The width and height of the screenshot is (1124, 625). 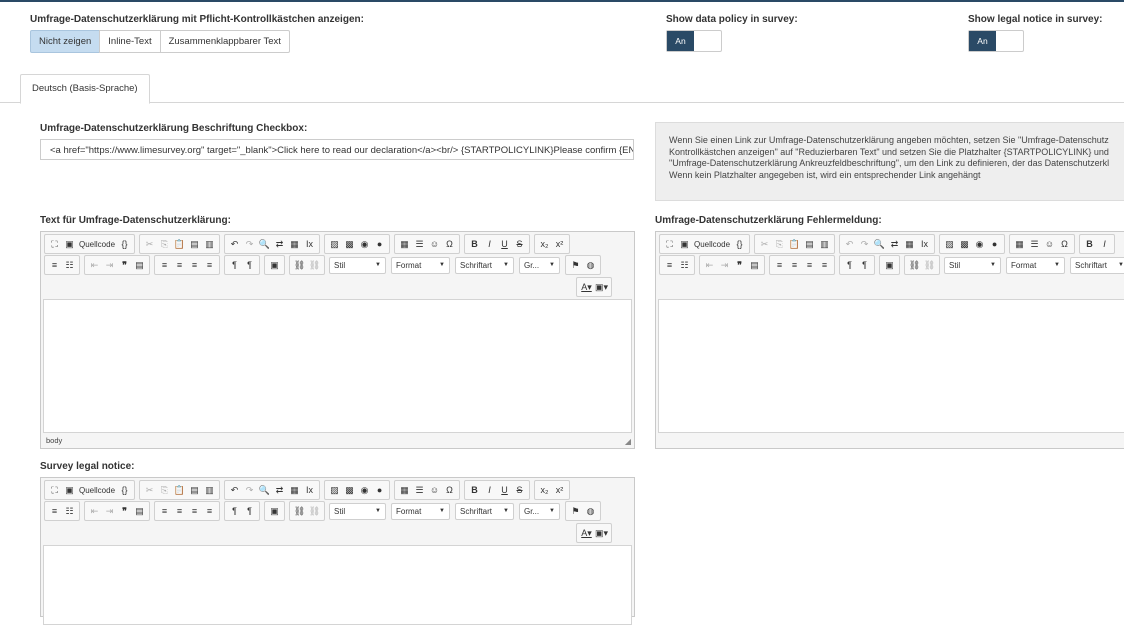 What do you see at coordinates (434, 490) in the screenshot?
I see `smiley-icon: ☺` at bounding box center [434, 490].